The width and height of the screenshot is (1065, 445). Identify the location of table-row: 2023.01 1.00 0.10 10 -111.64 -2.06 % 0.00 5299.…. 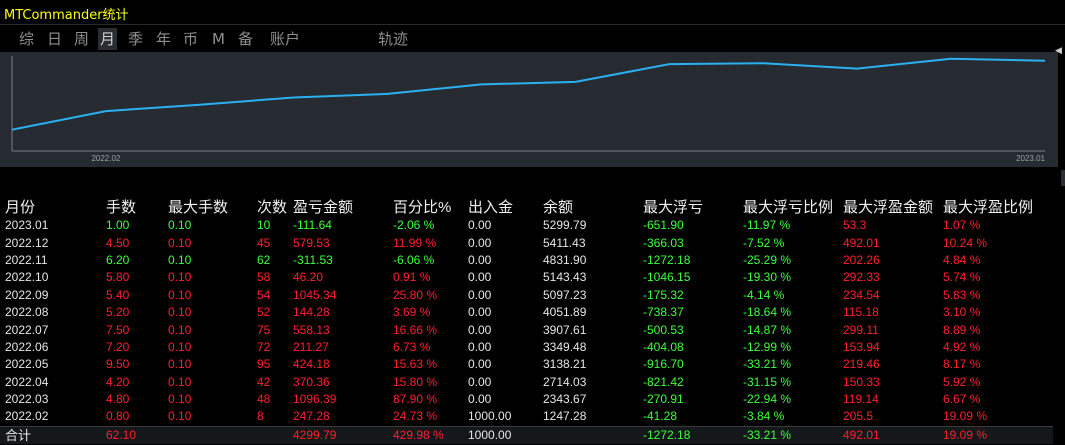
(526, 225).